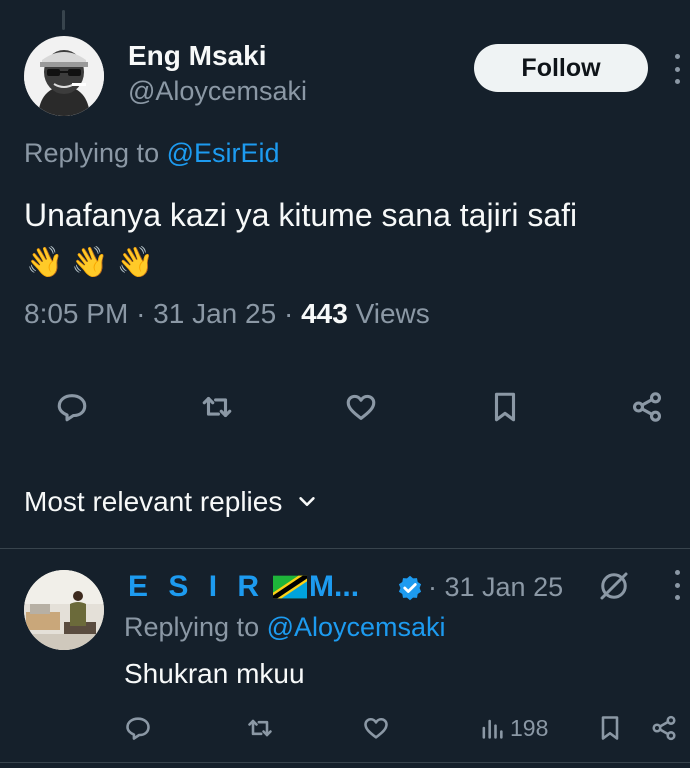 The image size is (690, 768). I want to click on reply-replying-to: Replying to @Aloycemsaki, so click(285, 627).